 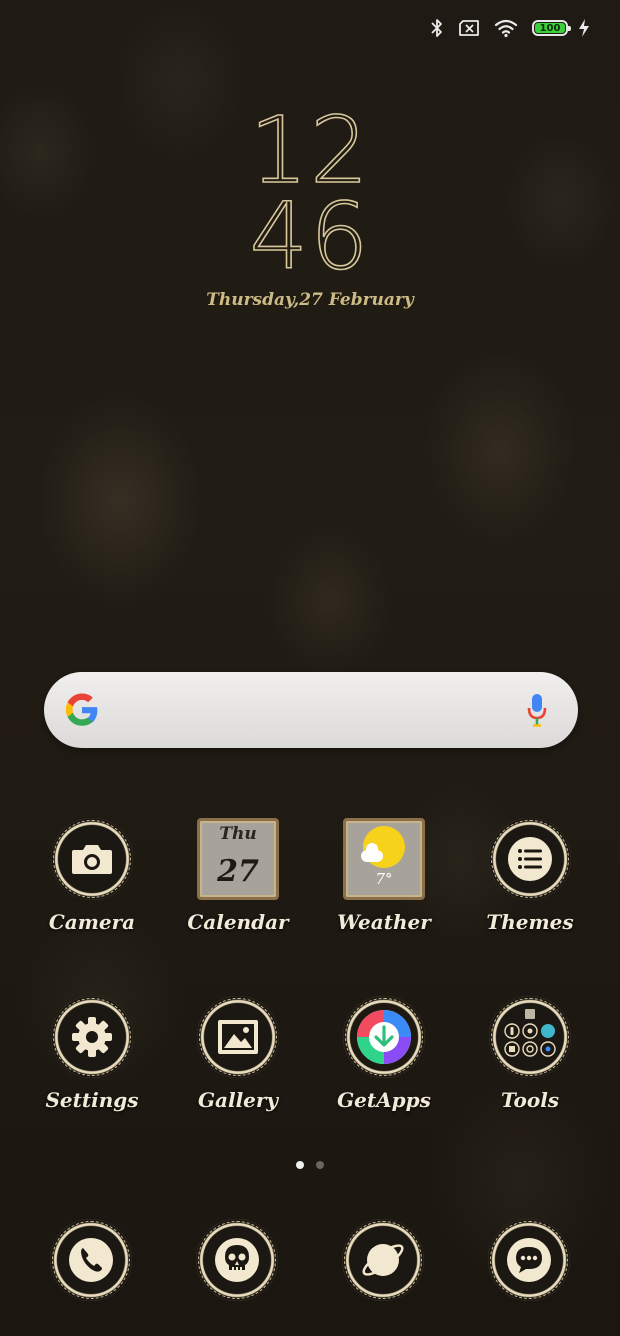 I want to click on getapps-icon, so click(x=384, y=1037).